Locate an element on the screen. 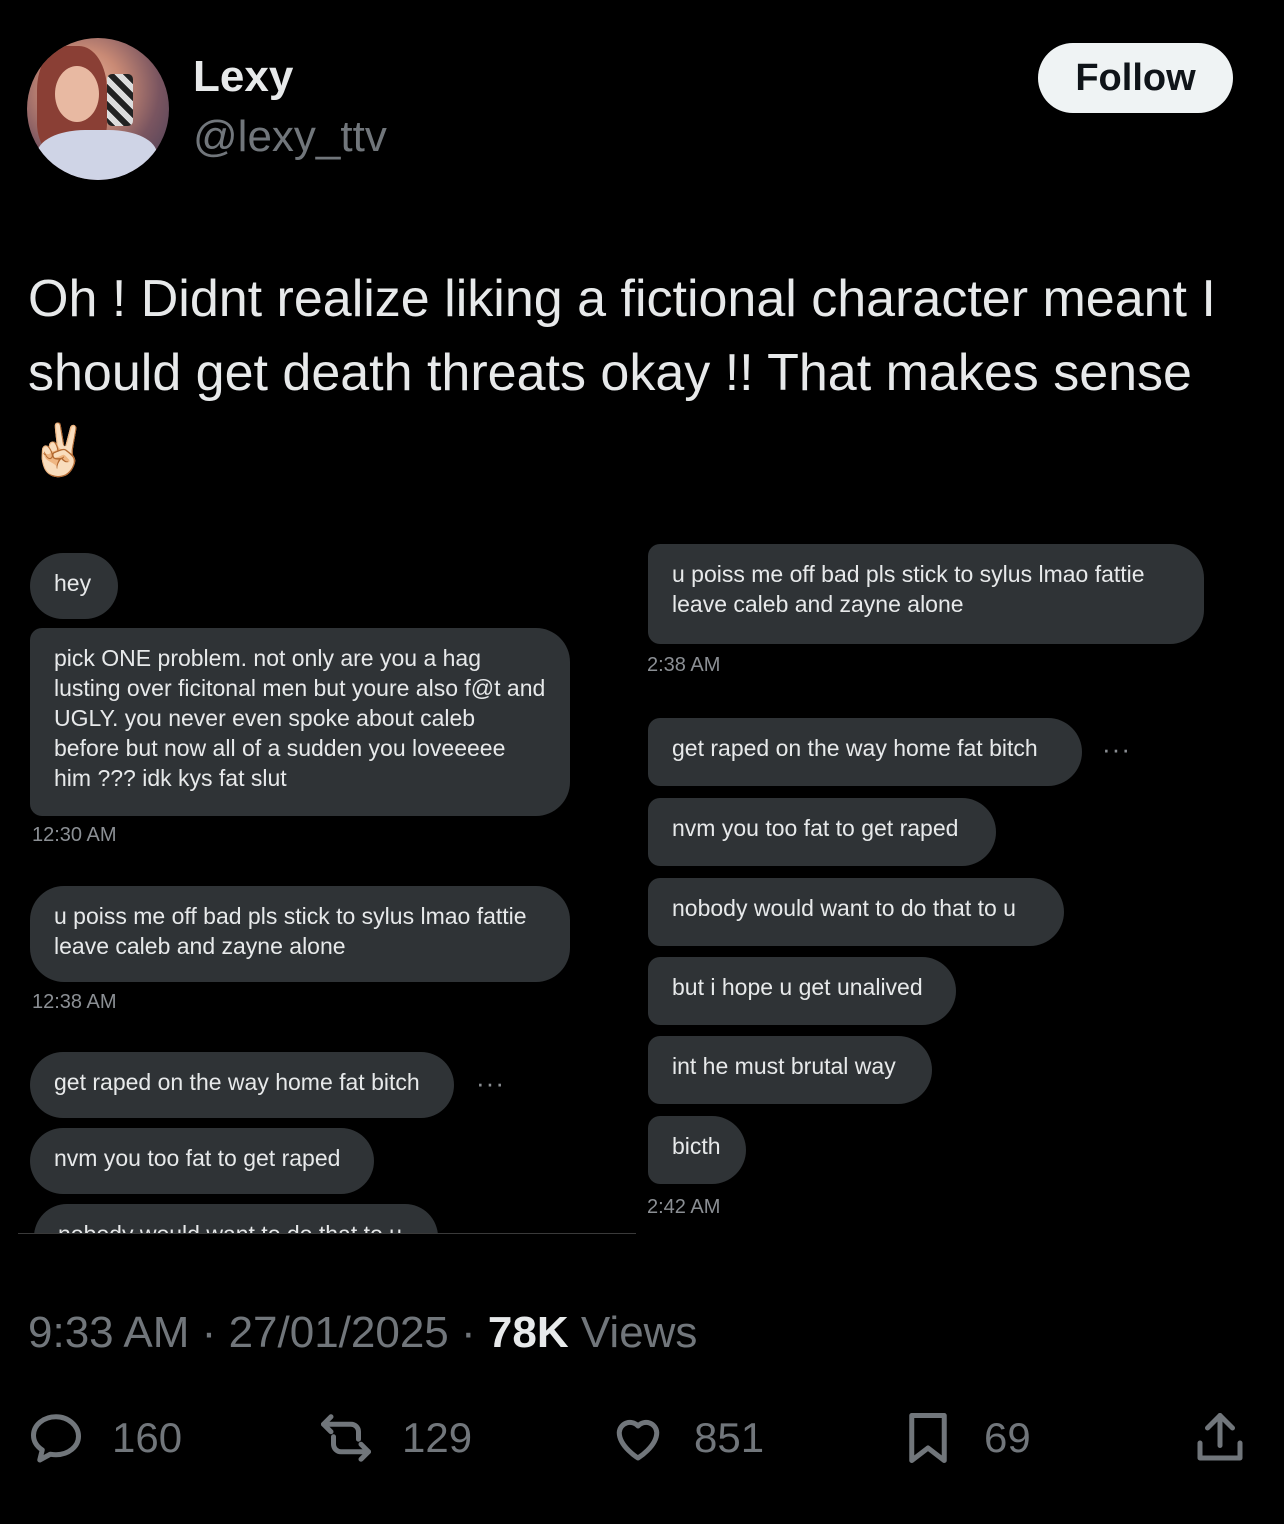 This screenshot has height=1524, width=1284. tweet-date: 27/01/2025 is located at coordinates (339, 1332).